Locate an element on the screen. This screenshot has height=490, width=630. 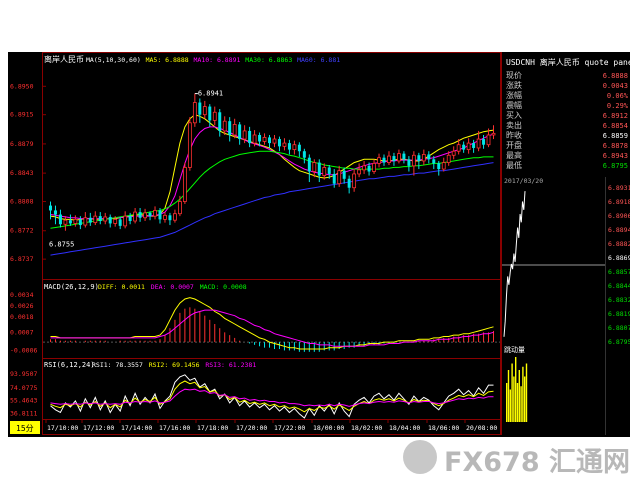
rsi-legend-item: RSI2: 69.1456 is located at coordinates (174, 365).